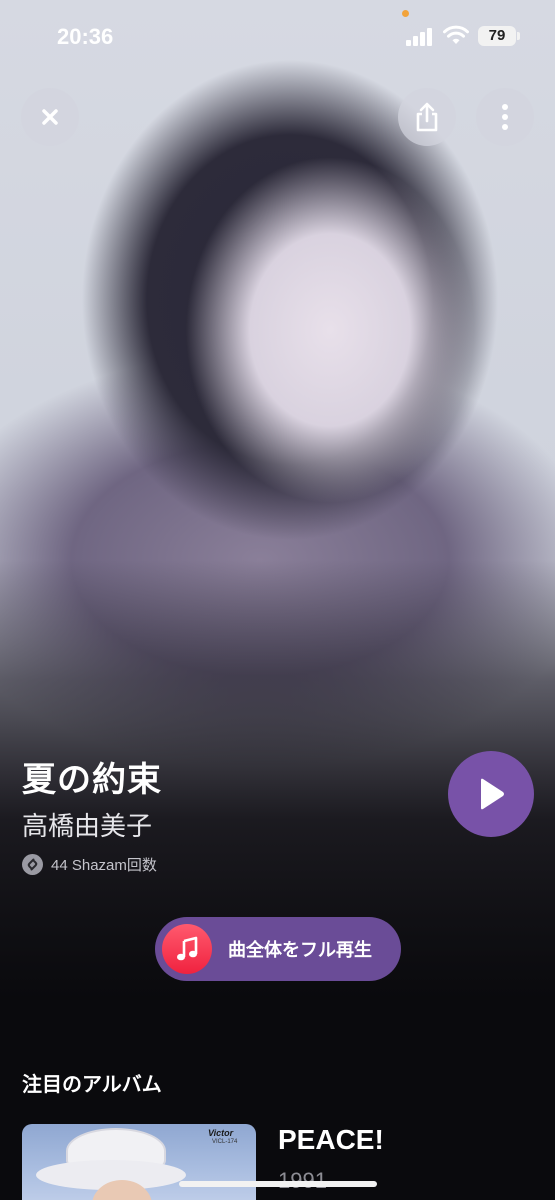  Describe the element at coordinates (187, 949) in the screenshot. I see `apple-music-icon` at that location.